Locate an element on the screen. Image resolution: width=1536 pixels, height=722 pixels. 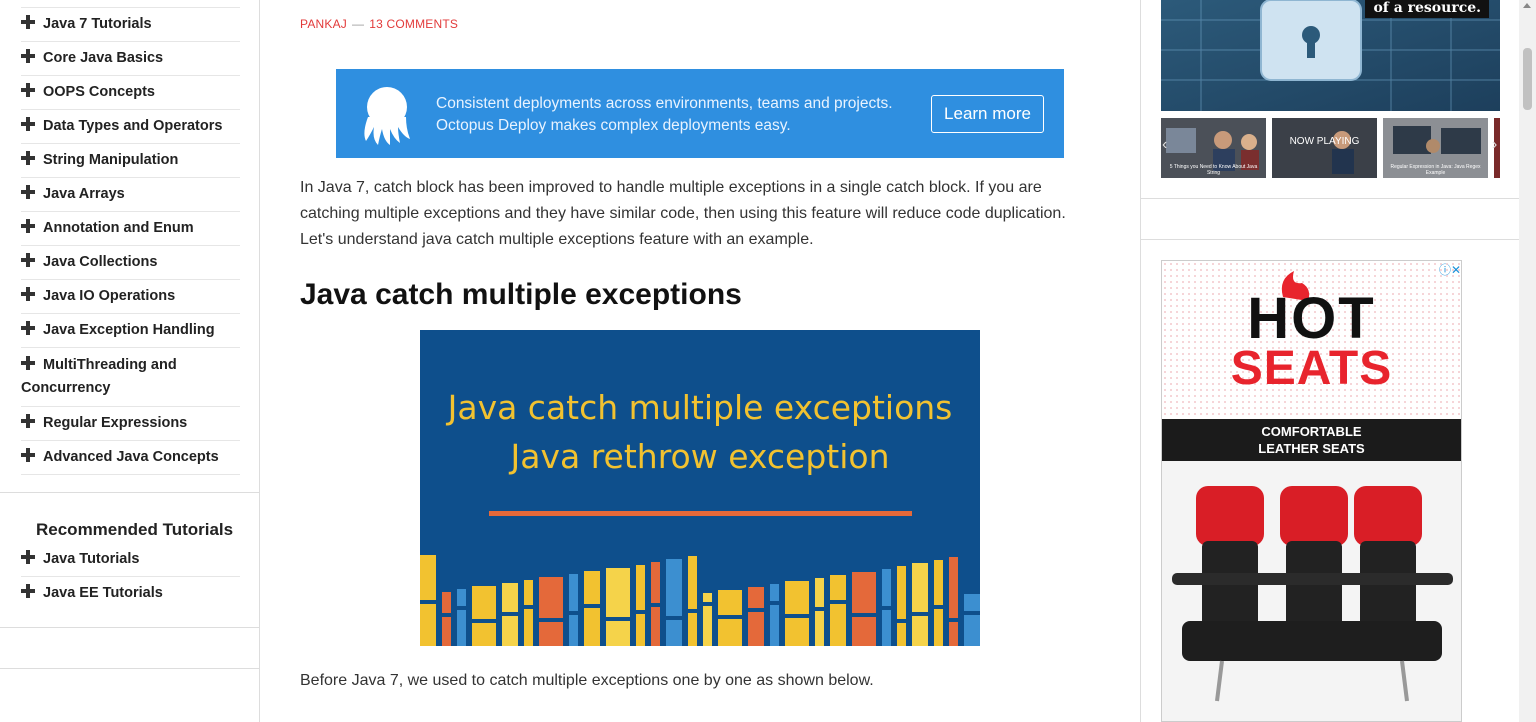
learn-more-button: Learn more is located at coordinates (987, 114).